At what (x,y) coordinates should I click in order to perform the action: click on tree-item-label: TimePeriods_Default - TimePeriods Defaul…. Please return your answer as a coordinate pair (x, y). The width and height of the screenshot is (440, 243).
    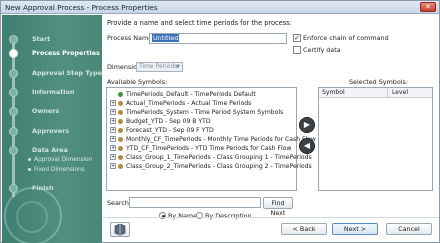
    Looking at the image, I should click on (191, 94).